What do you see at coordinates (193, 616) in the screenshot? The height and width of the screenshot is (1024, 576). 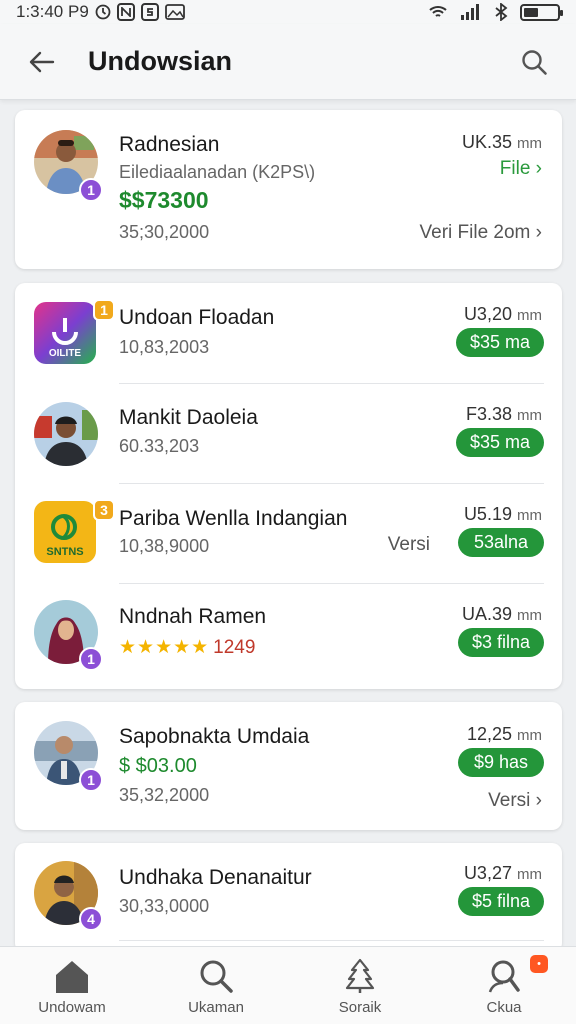 I see `contact-name: Nndnah Ramen` at bounding box center [193, 616].